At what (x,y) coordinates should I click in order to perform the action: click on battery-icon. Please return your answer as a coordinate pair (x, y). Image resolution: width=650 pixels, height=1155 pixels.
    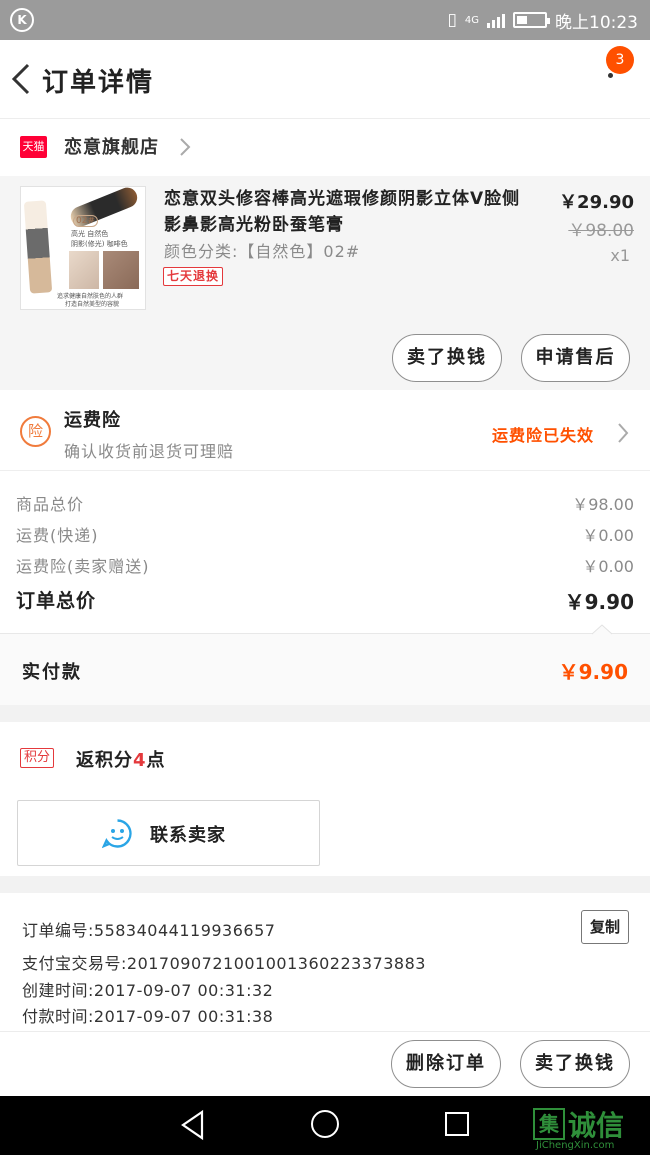
    Looking at the image, I should click on (531, 20).